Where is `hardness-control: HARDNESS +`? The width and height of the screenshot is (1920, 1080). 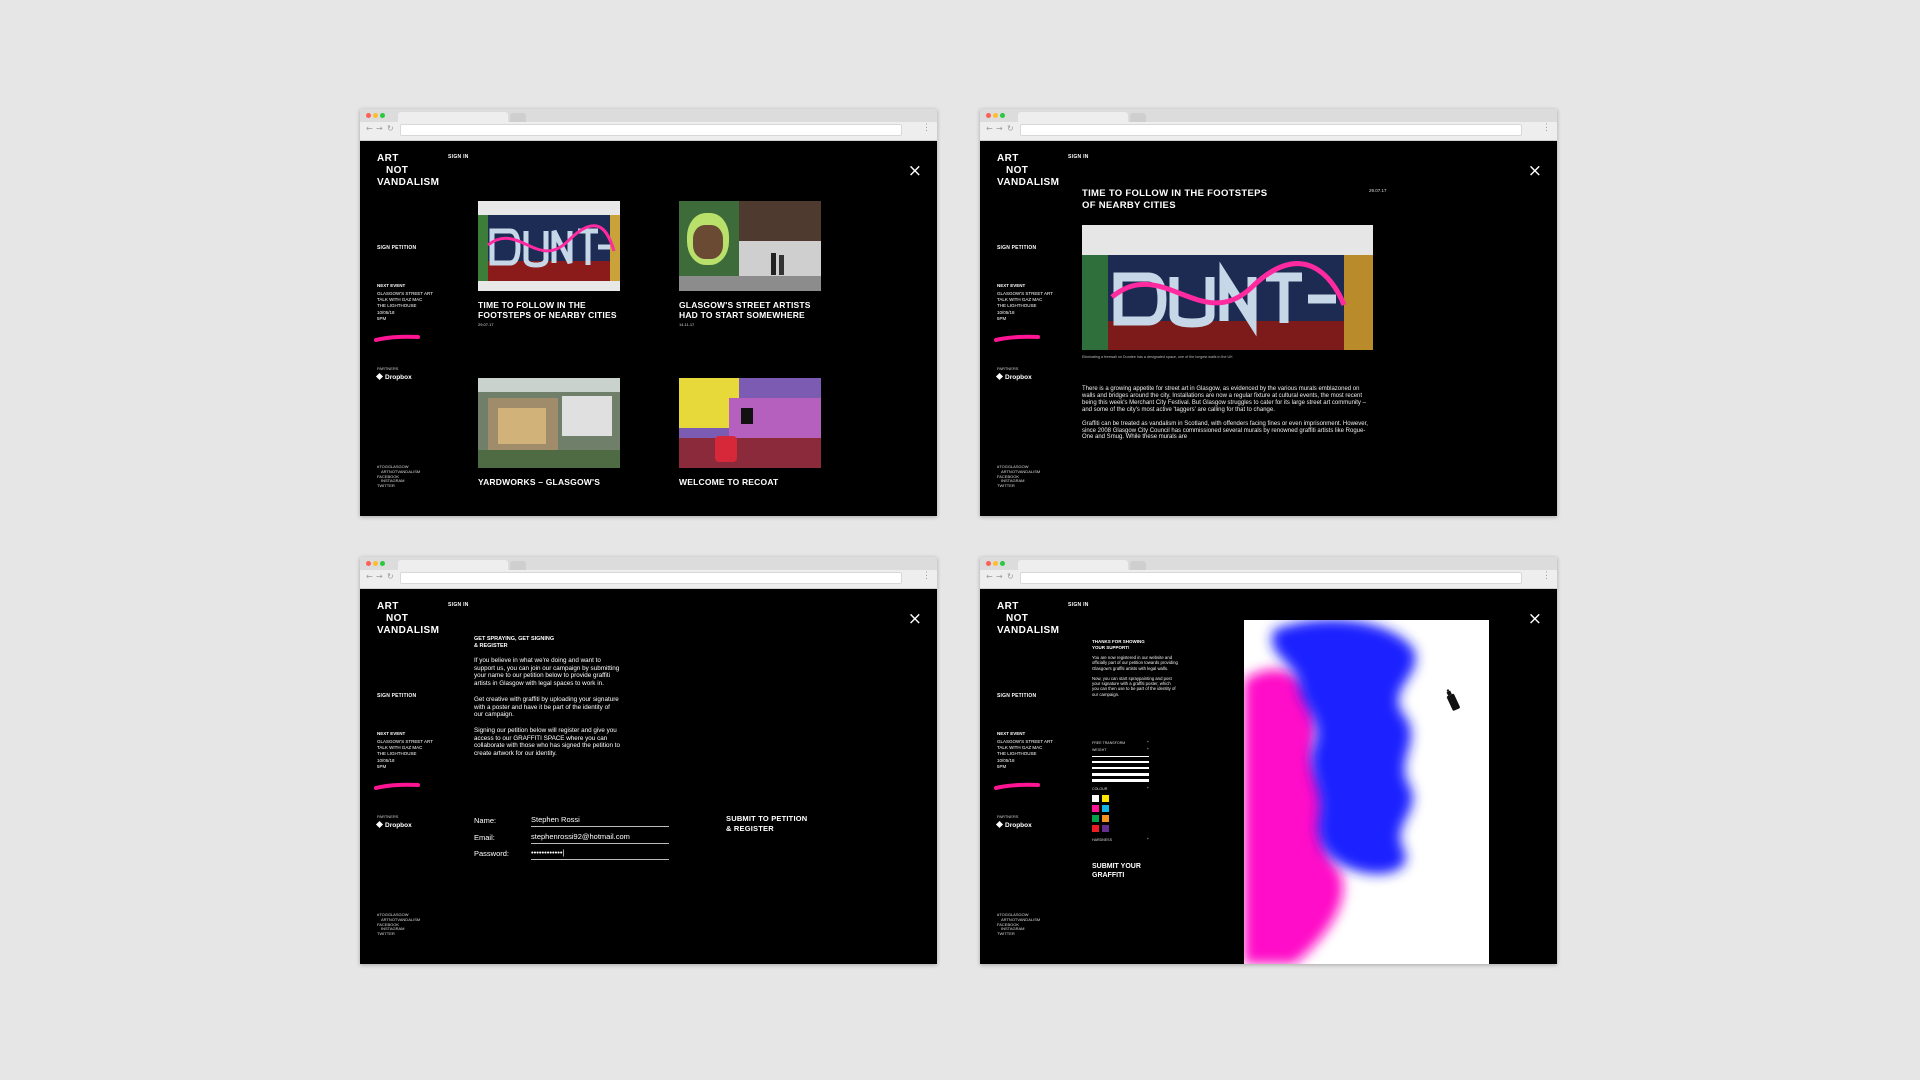 hardness-control: HARDNESS + is located at coordinates (1120, 839).